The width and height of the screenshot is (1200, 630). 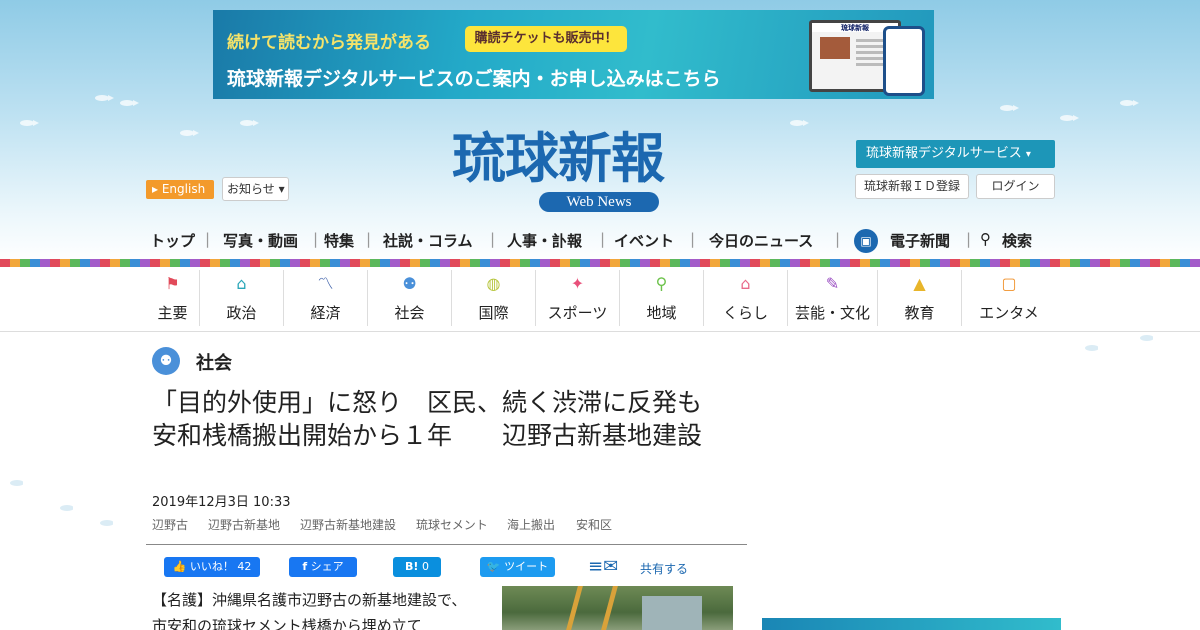 What do you see at coordinates (920, 240) in the screenshot?
I see `nav-item-e-paper: 電子新聞` at bounding box center [920, 240].